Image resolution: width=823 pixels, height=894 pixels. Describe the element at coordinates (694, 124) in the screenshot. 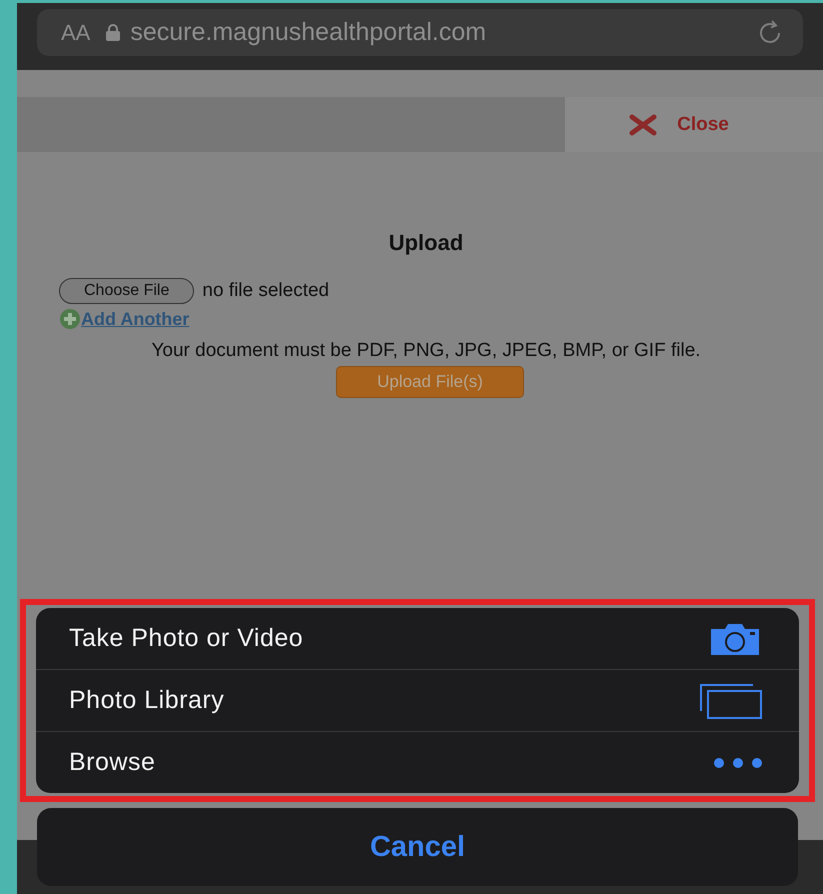

I see `close-button: Close` at that location.